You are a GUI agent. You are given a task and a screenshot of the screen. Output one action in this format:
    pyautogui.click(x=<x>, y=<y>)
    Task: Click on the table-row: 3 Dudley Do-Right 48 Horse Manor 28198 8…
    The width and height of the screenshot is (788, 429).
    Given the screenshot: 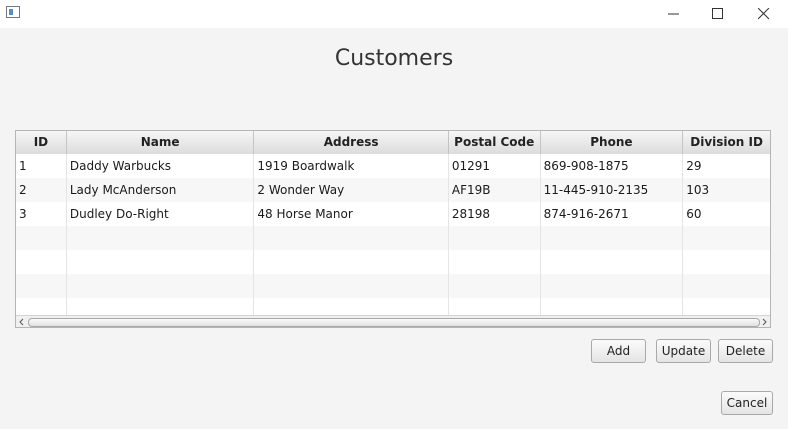 What is the action you would take?
    pyautogui.click(x=393, y=214)
    